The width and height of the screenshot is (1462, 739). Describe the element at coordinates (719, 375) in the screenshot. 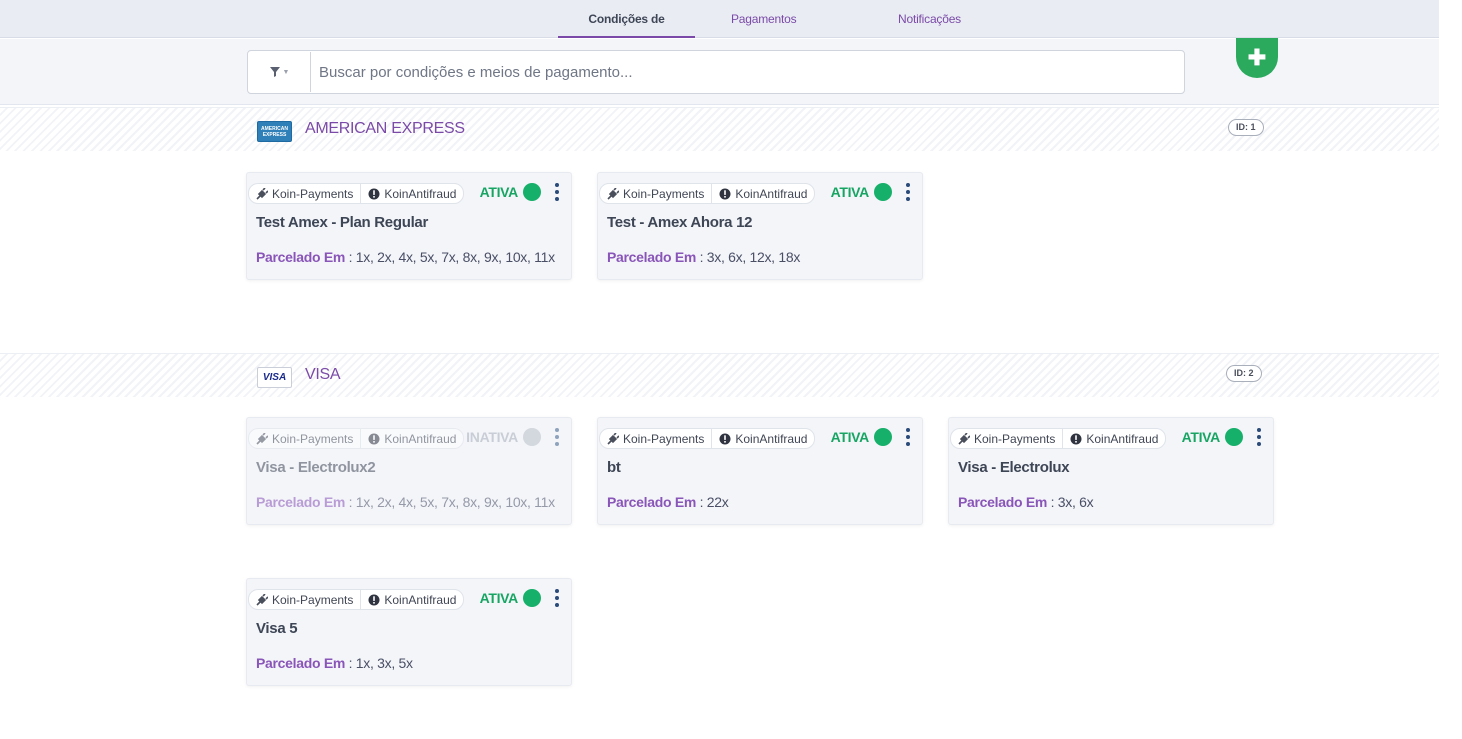

I see `group-header-visa: VISA VISA ID: 2` at that location.